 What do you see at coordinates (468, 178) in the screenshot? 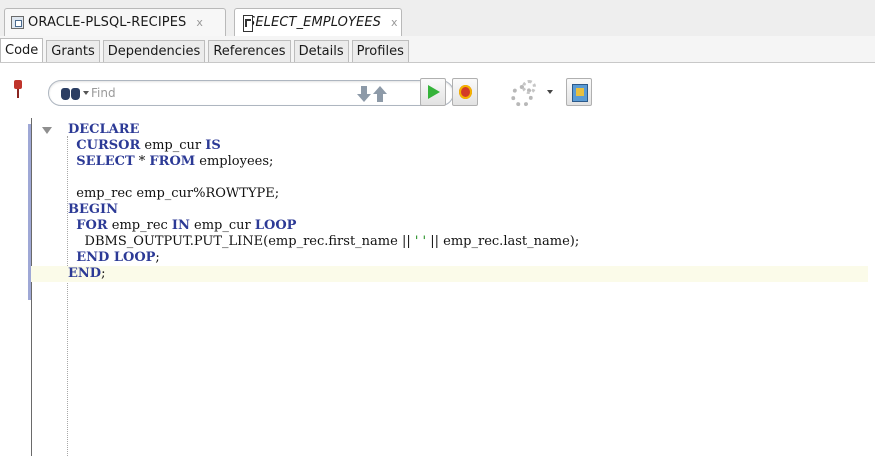
I see `code-line` at bounding box center [468, 178].